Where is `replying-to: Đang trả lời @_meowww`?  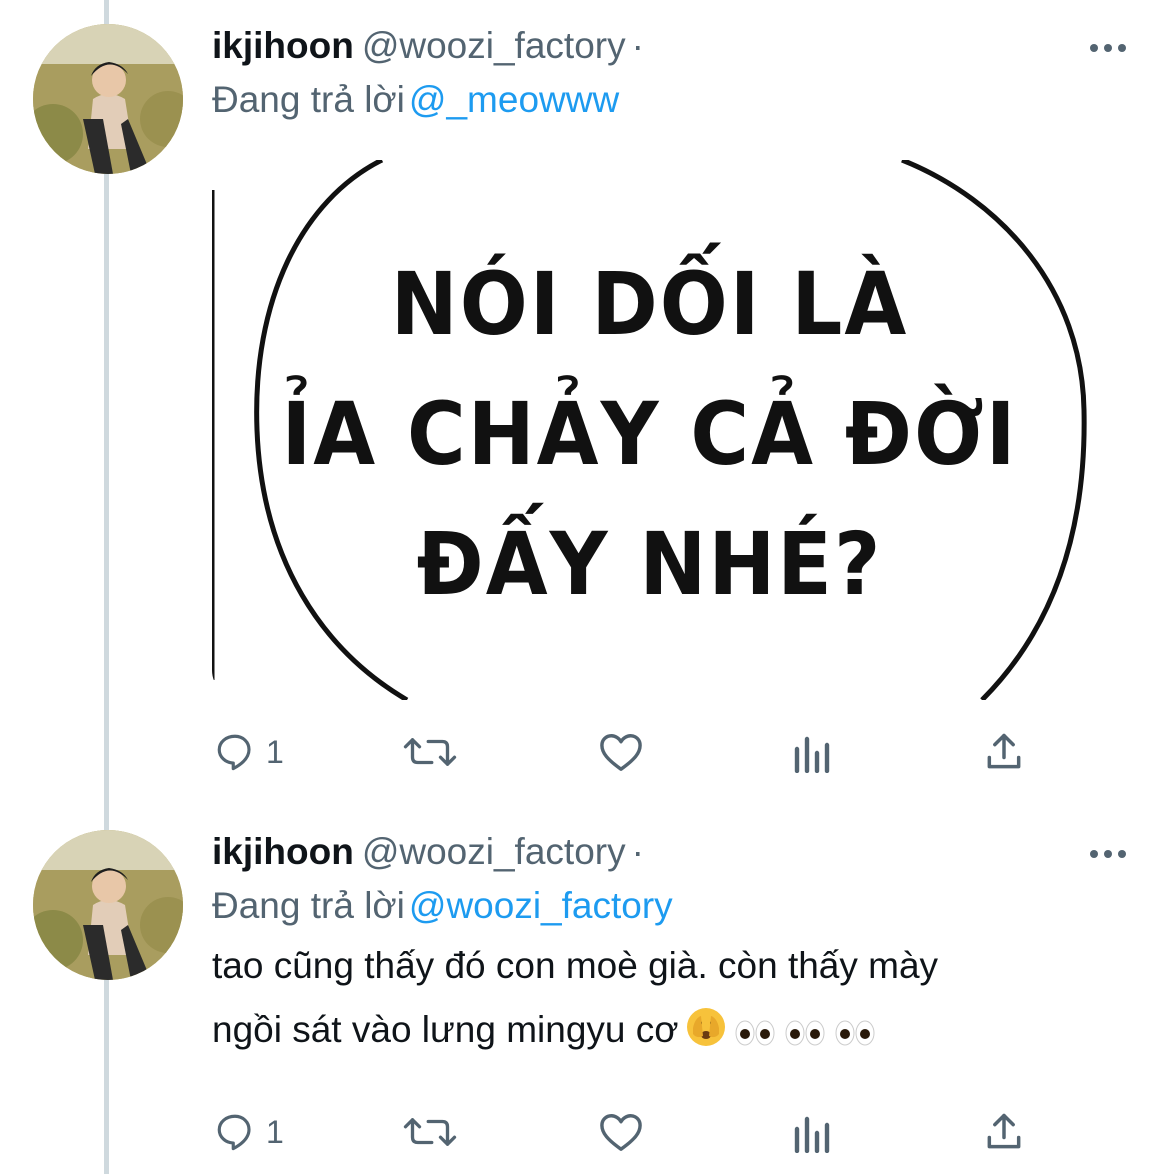
replying-to: Đang trả lời @_meowww is located at coordinates (415, 100).